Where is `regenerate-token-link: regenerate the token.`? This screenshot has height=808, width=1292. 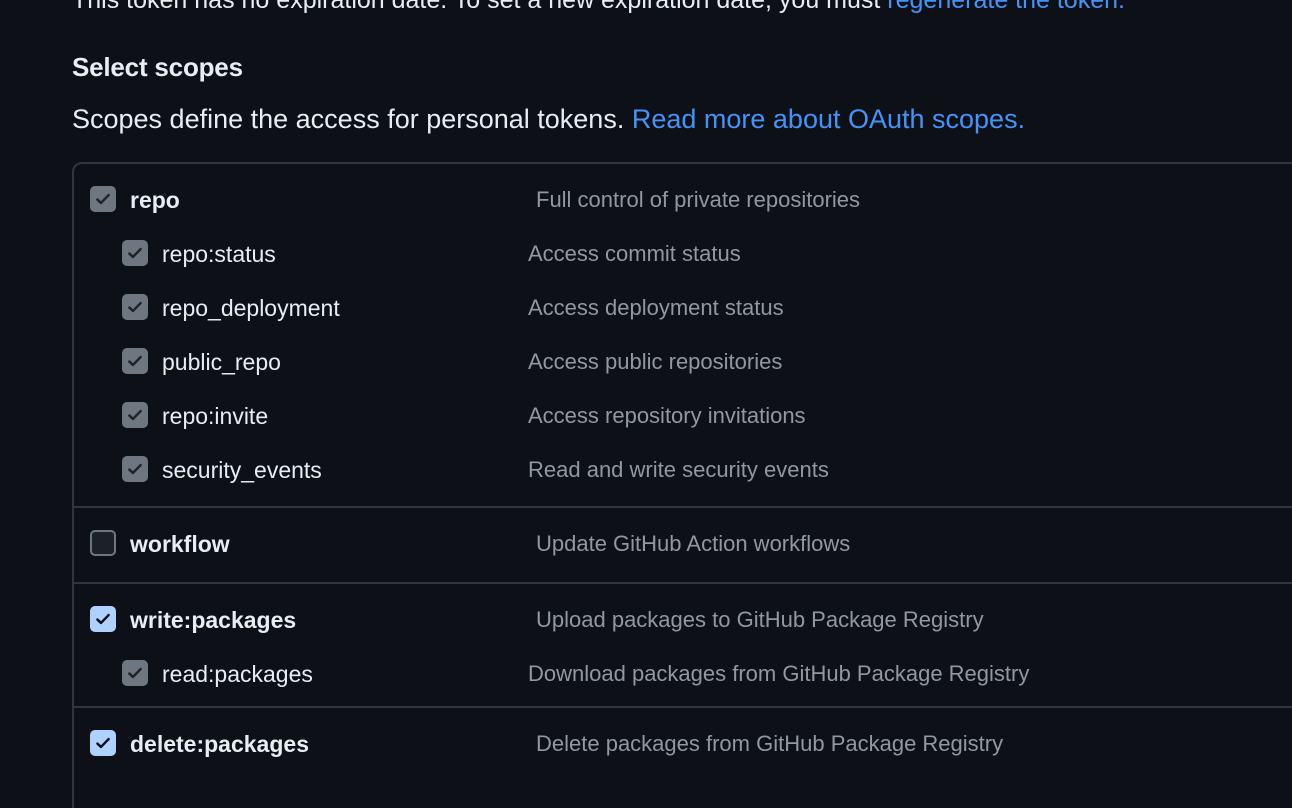
regenerate-token-link: regenerate the token. is located at coordinates (1006, 7).